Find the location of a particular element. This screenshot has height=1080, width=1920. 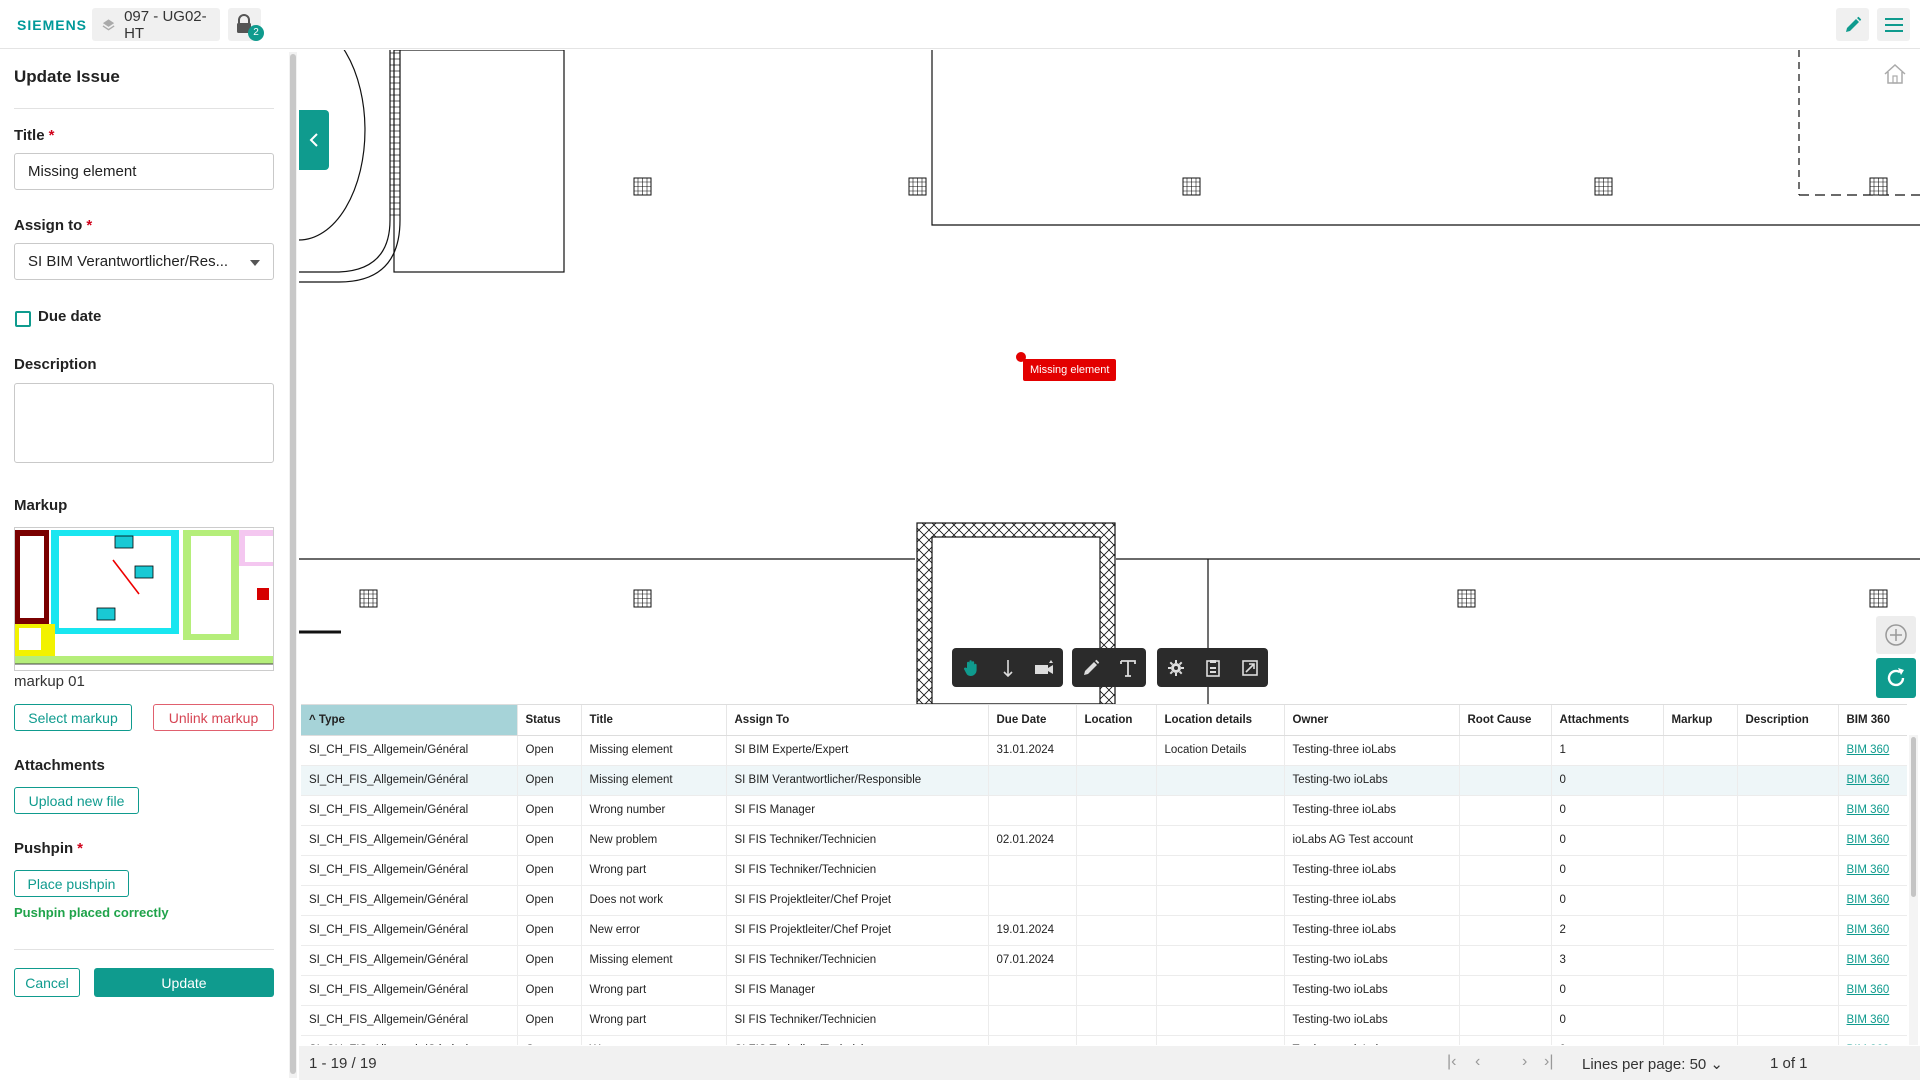

next-page-icon: › is located at coordinates (1524, 1062).